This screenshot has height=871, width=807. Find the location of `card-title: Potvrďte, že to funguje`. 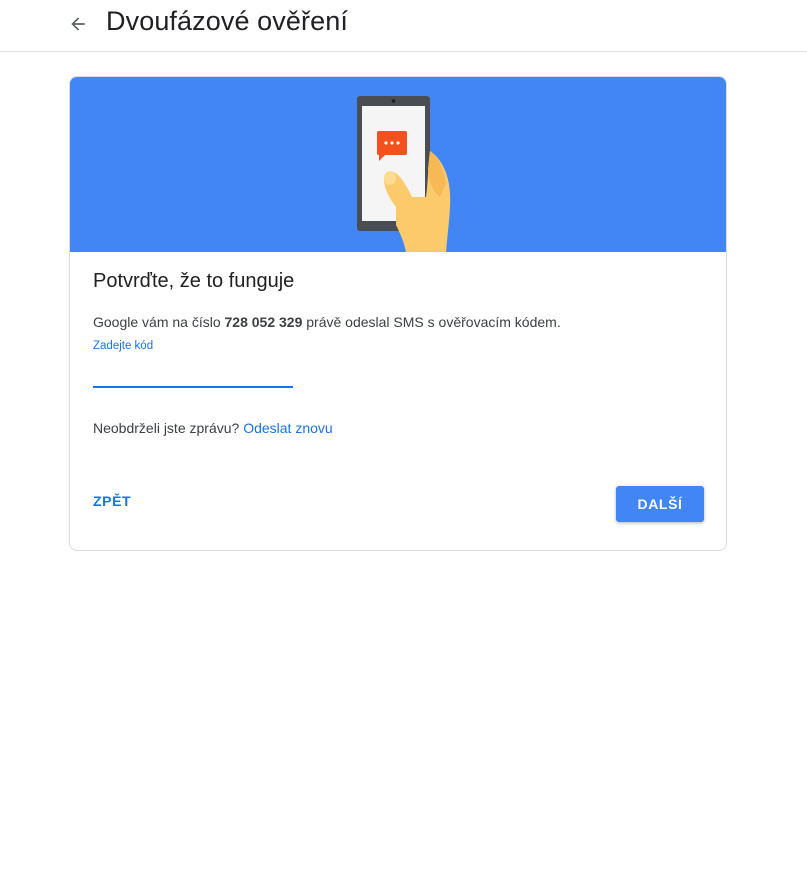

card-title: Potvrďte, že to funguje is located at coordinates (194, 281).